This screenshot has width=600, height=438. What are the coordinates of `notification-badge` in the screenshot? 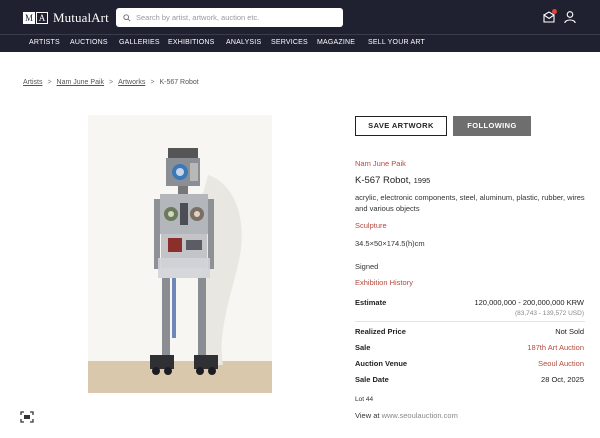 It's located at (554, 11).